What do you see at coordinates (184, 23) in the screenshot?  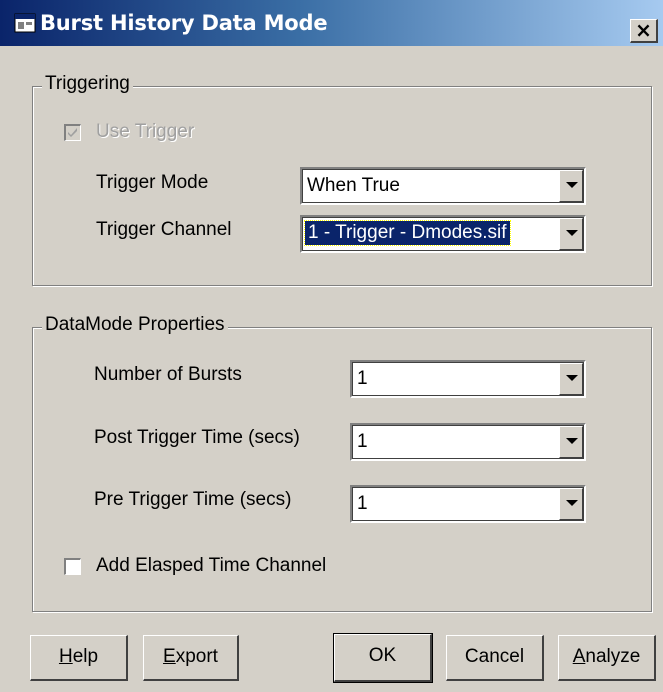 I see `window-title: Burst History Data Mode` at bounding box center [184, 23].